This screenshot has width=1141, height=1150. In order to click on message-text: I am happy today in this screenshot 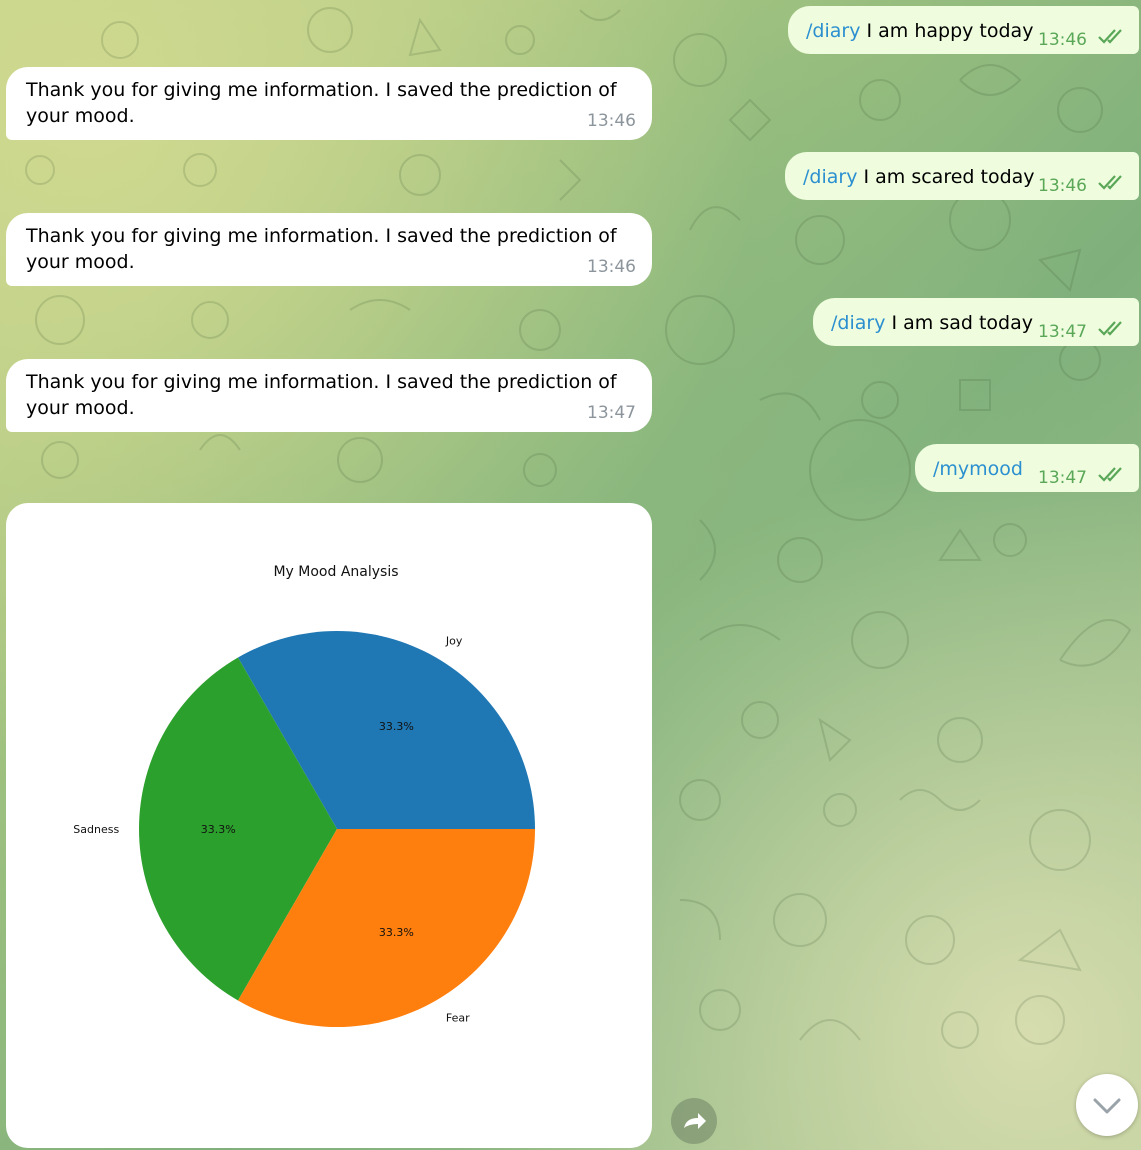, I will do `click(947, 31)`.